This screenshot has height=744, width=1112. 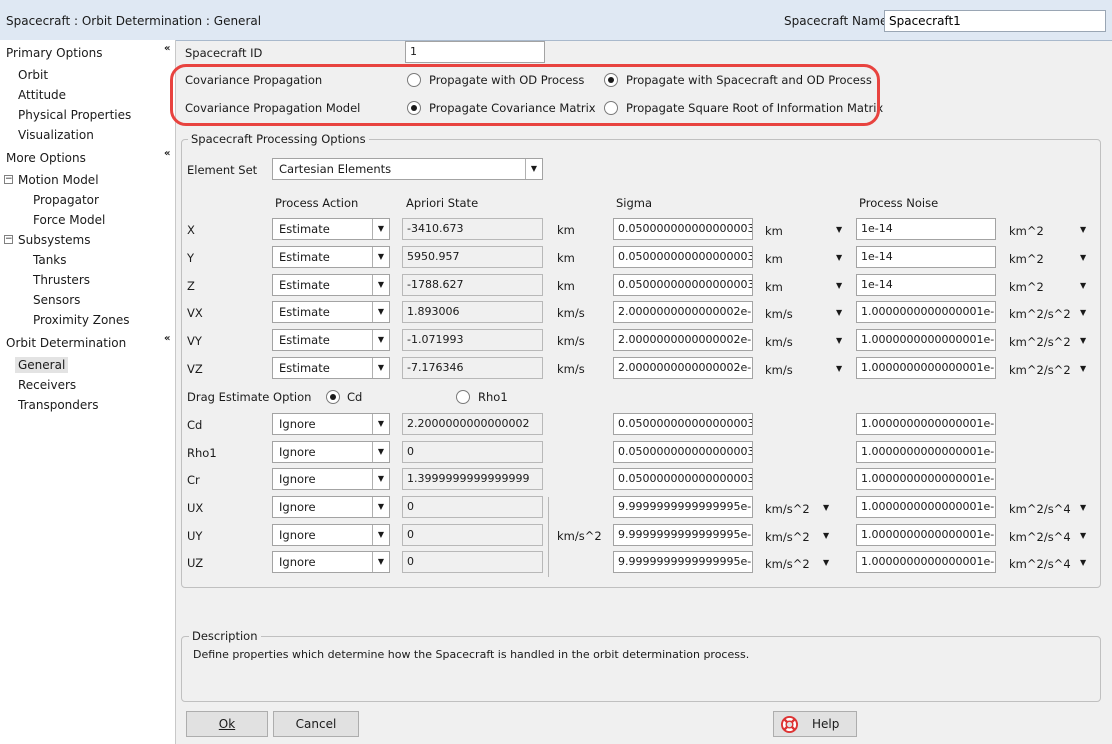 I want to click on row-vy-apriori-field: -1.071993, so click(x=472, y=340).